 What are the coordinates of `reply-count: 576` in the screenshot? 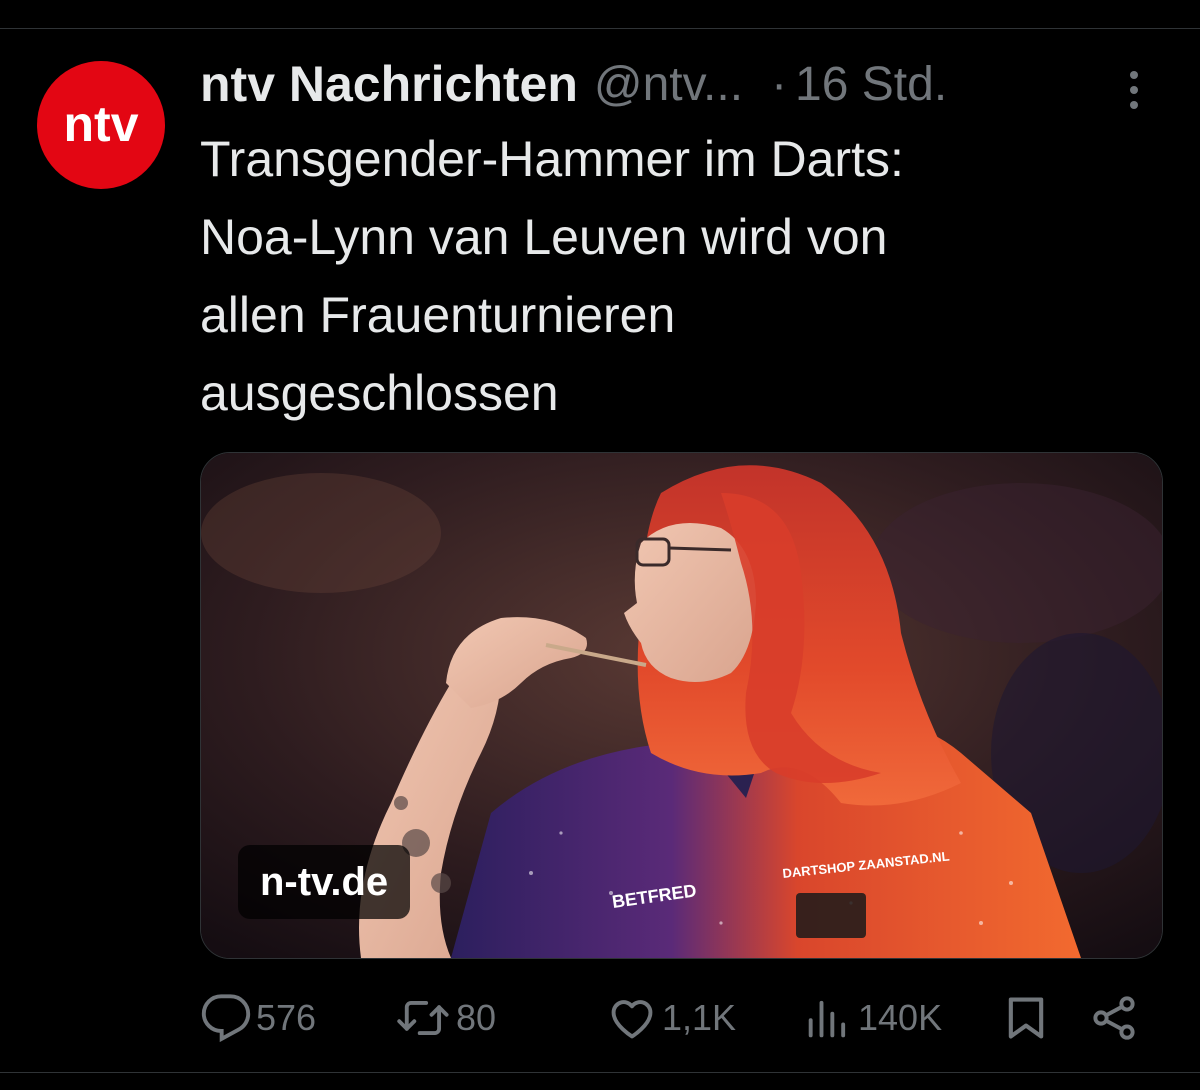 It's located at (286, 1017).